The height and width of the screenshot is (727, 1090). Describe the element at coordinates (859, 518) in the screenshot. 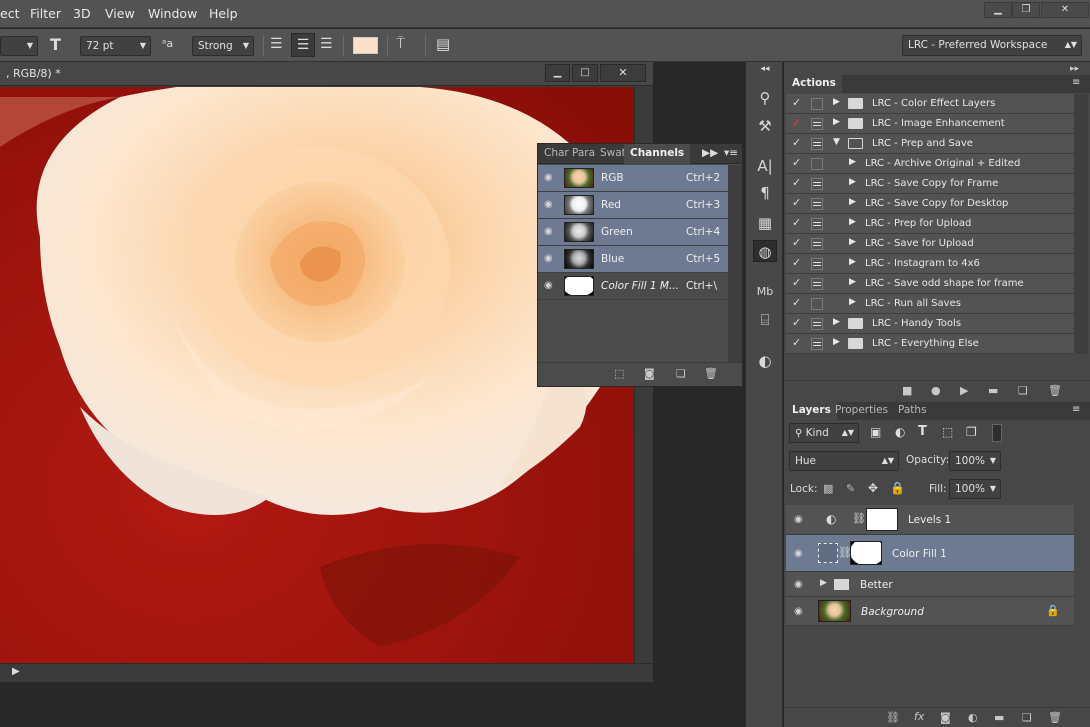

I see `link-icon: ⛓` at that location.